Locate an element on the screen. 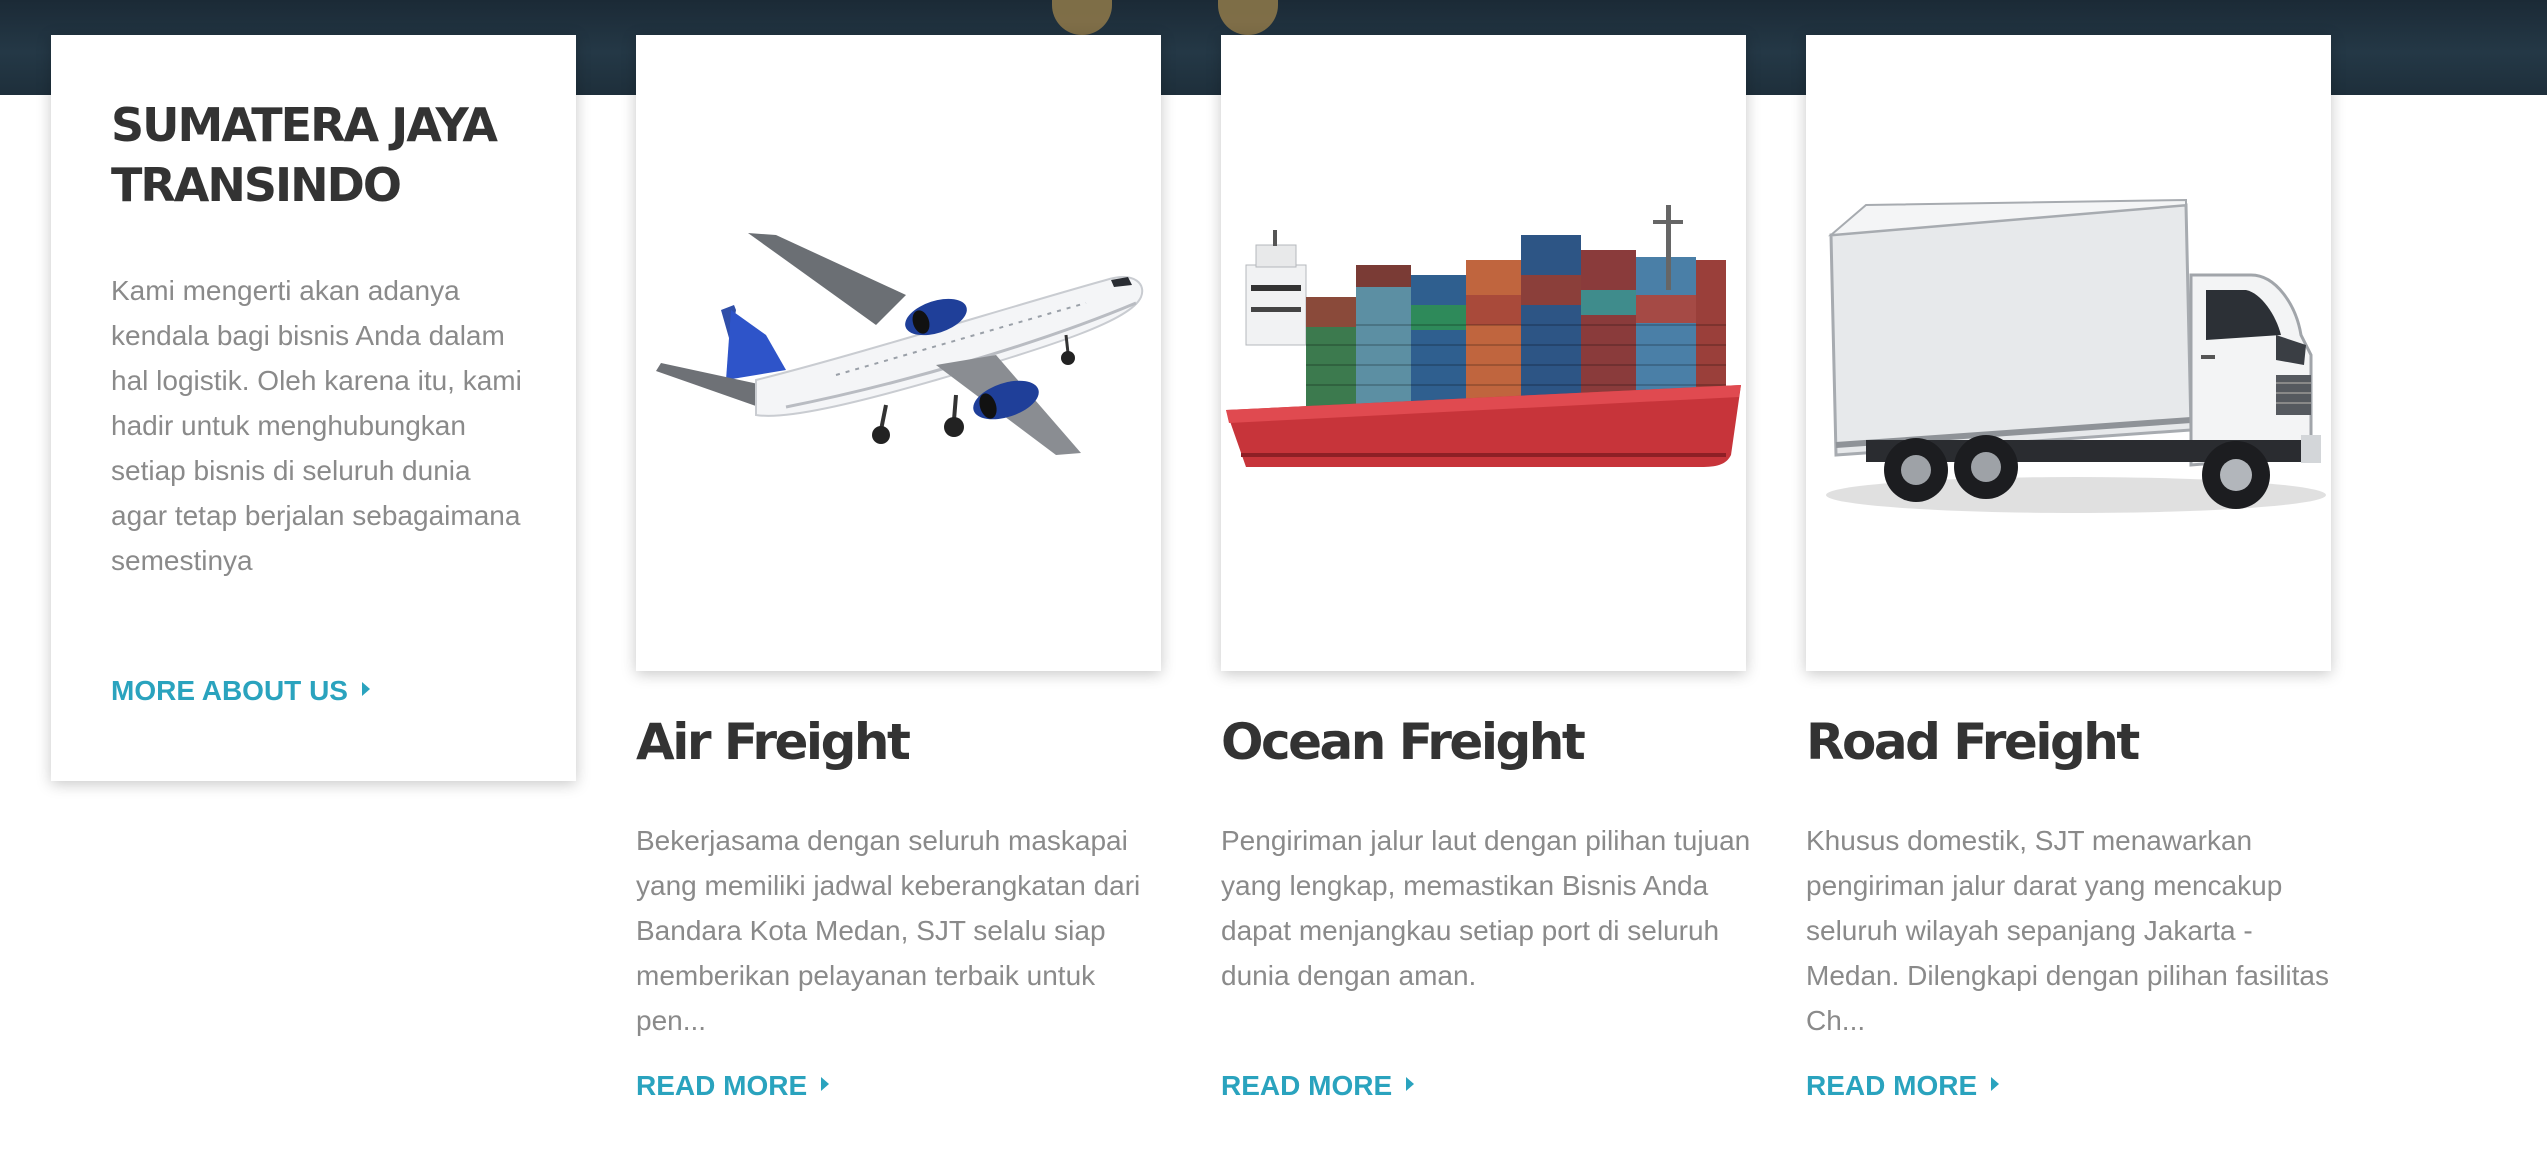  container-ship-image is located at coordinates (1483, 336).